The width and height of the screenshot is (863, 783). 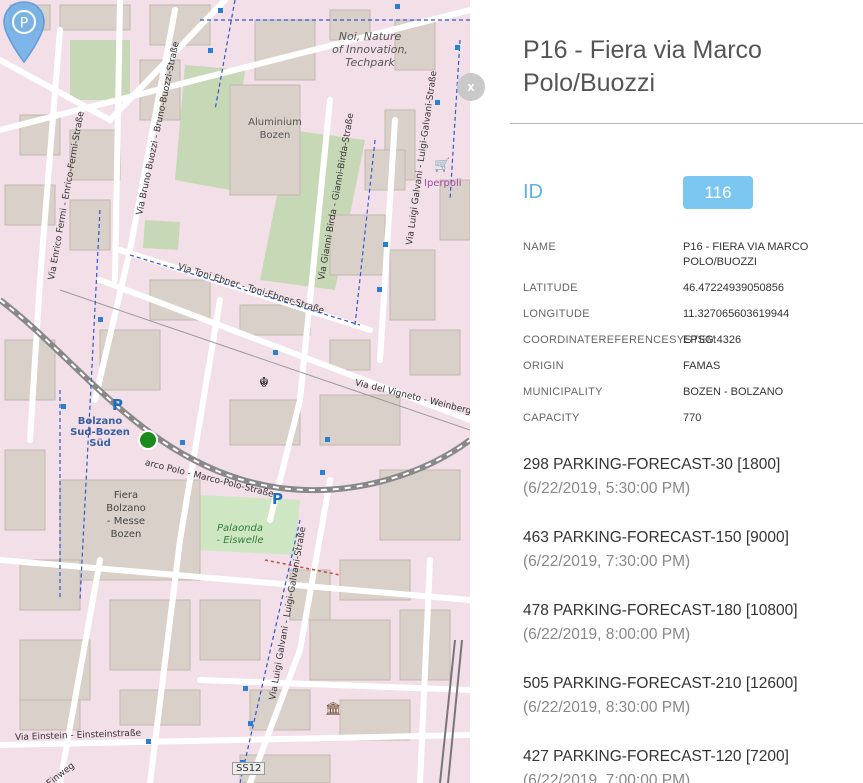 What do you see at coordinates (607, 488) in the screenshot?
I see `forecast-date: (6/22/2019, 5:30:00 PM)` at bounding box center [607, 488].